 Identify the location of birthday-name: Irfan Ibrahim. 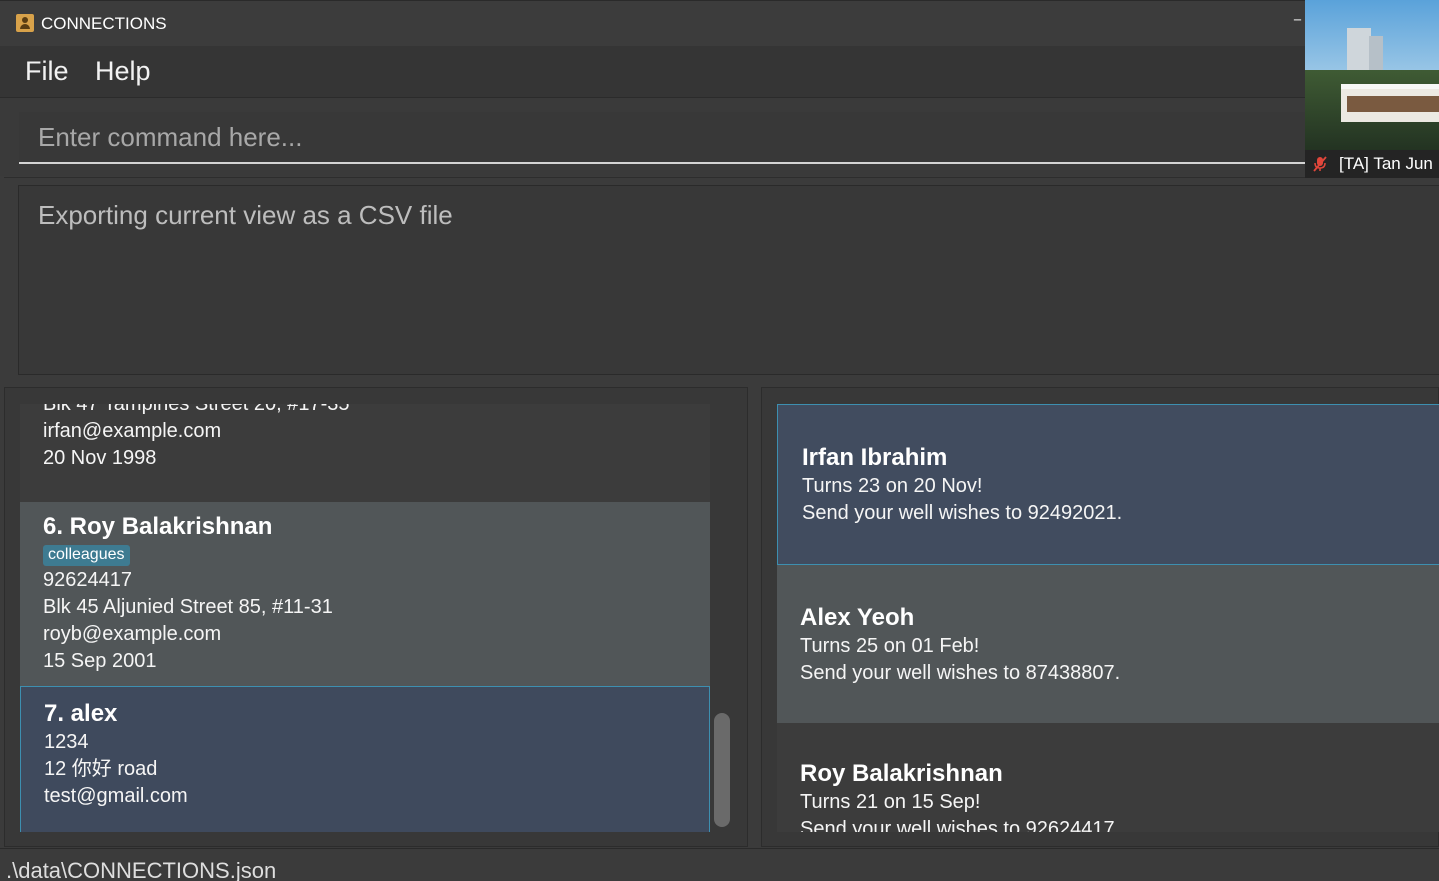
(875, 457).